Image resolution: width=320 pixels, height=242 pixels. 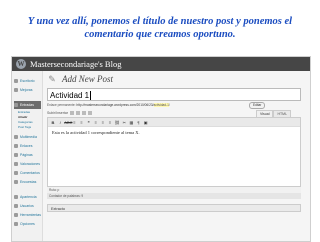 What do you see at coordinates (96, 122) in the screenshot?
I see `align-left-icon: ≡` at bounding box center [96, 122].